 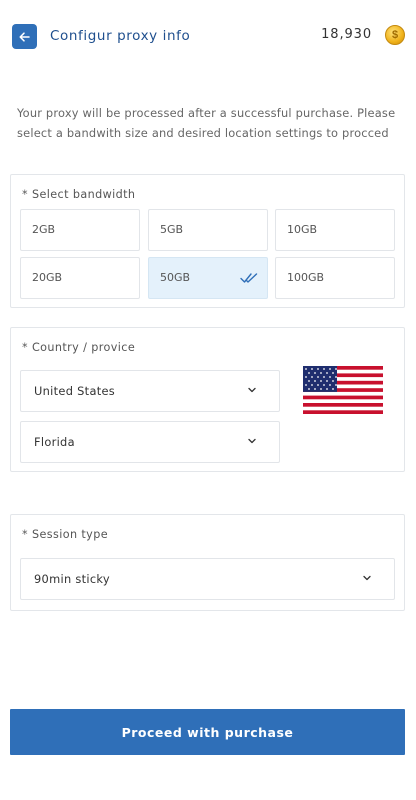 What do you see at coordinates (335, 230) in the screenshot?
I see `bandwidth-option-10gb: 10GB` at bounding box center [335, 230].